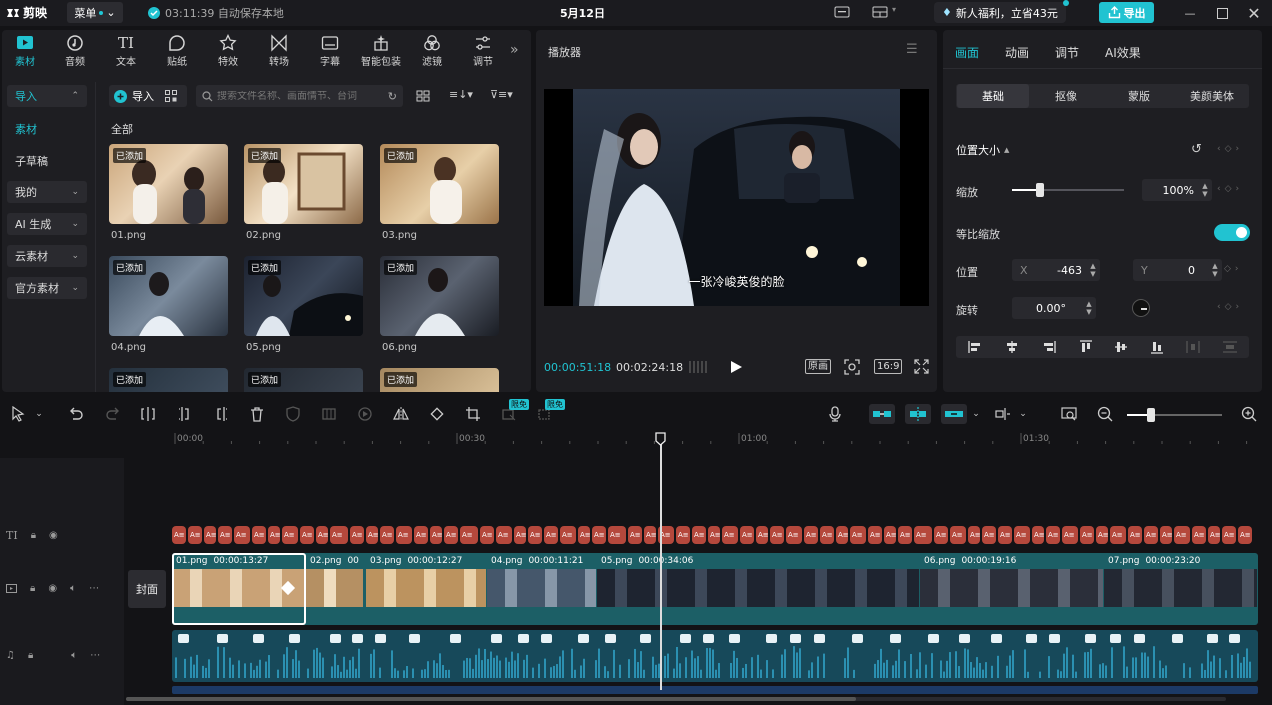  Describe the element at coordinates (1141, 308) in the screenshot. I see `rotate-dial` at that location.